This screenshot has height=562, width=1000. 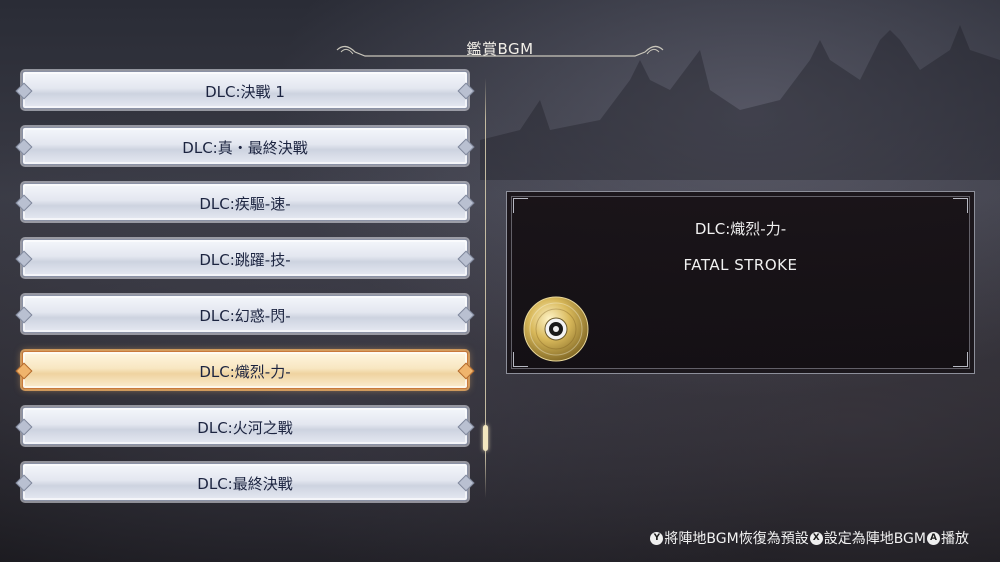 I want to click on bgm-list-item: DLC:疾驅-速-, so click(x=245, y=202).